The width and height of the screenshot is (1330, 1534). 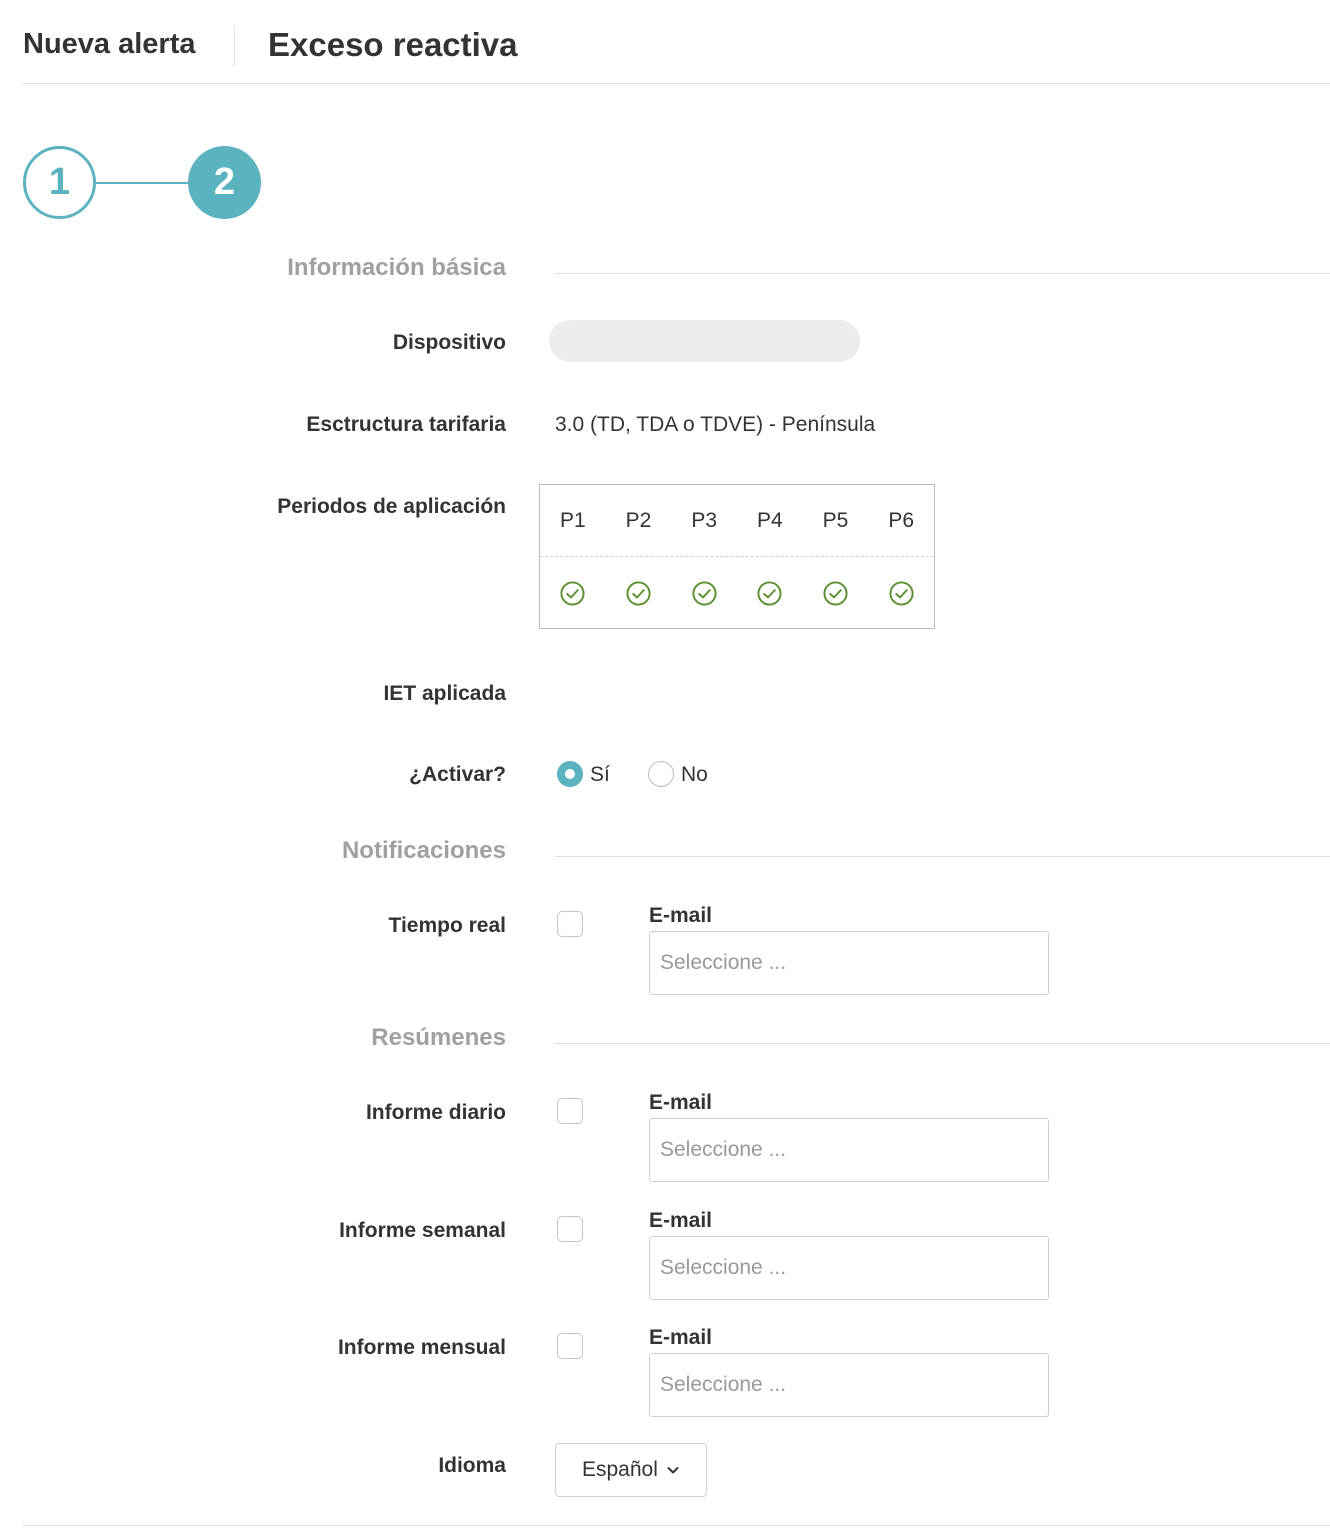 What do you see at coordinates (391, 506) in the screenshot?
I see `periods-label: Periodos de aplicación` at bounding box center [391, 506].